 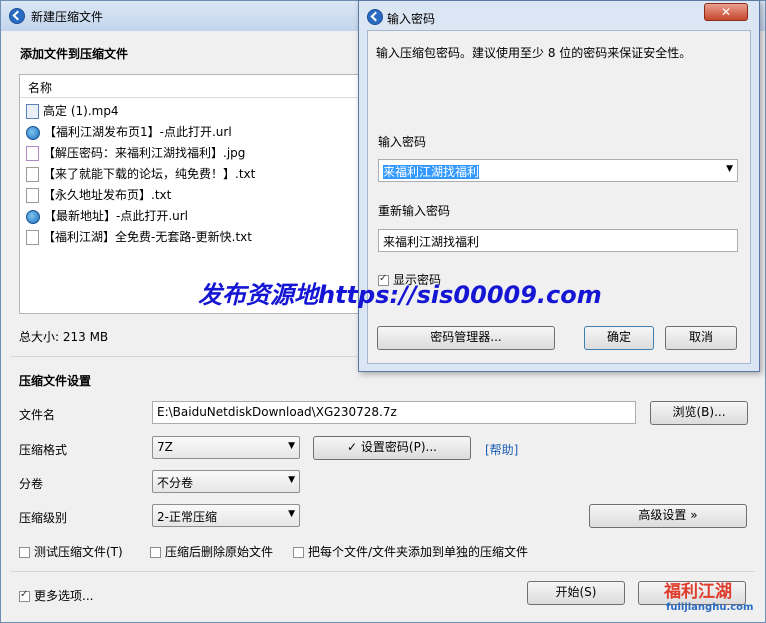 What do you see at coordinates (187, 517) in the screenshot?
I see `level-value: 2-正常压缩` at bounding box center [187, 517].